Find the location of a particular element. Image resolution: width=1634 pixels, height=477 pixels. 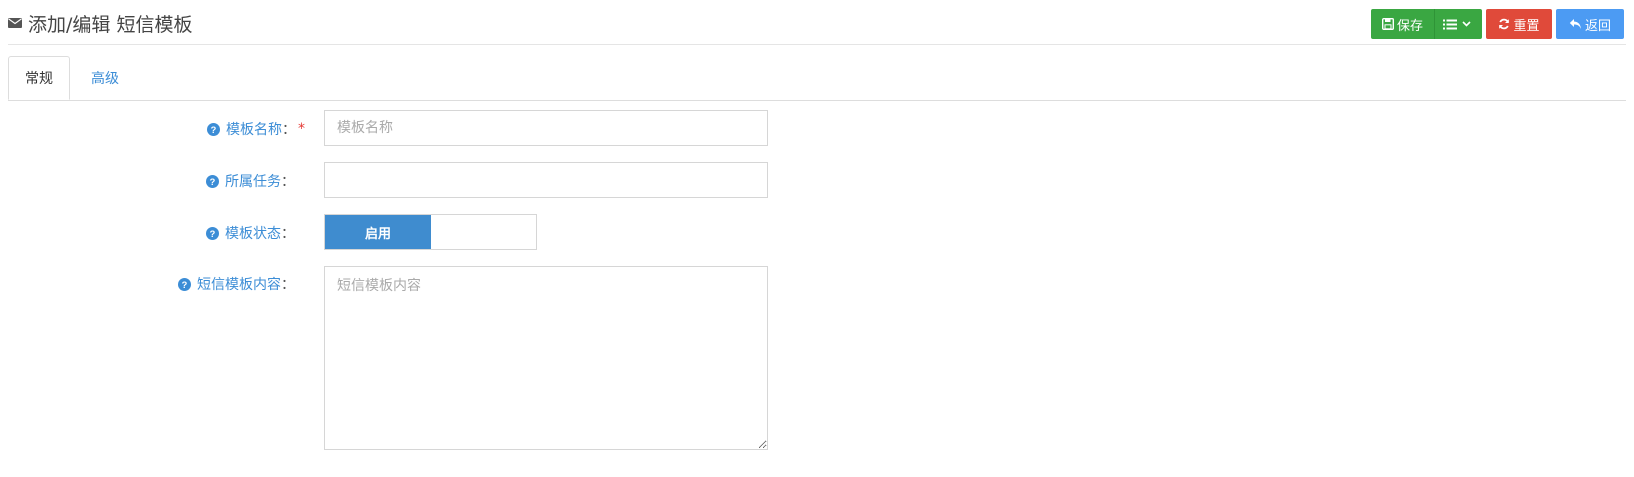

reset-button: 重置 is located at coordinates (1519, 24).